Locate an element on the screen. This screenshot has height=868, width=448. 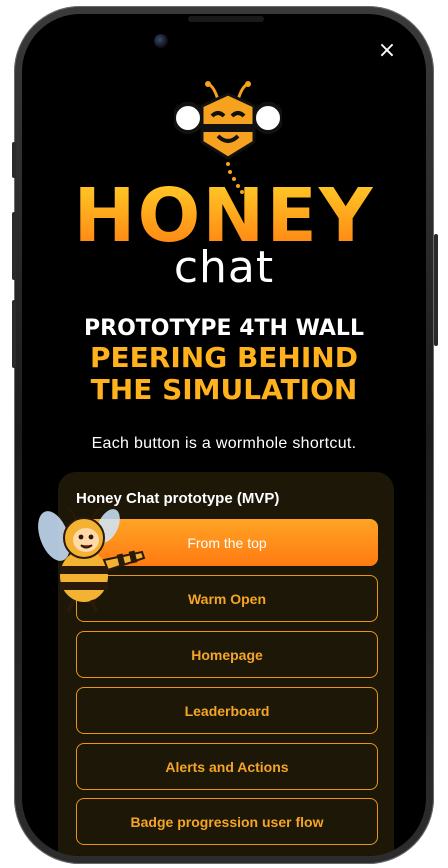
homepage-button: Homepage is located at coordinates (227, 654).